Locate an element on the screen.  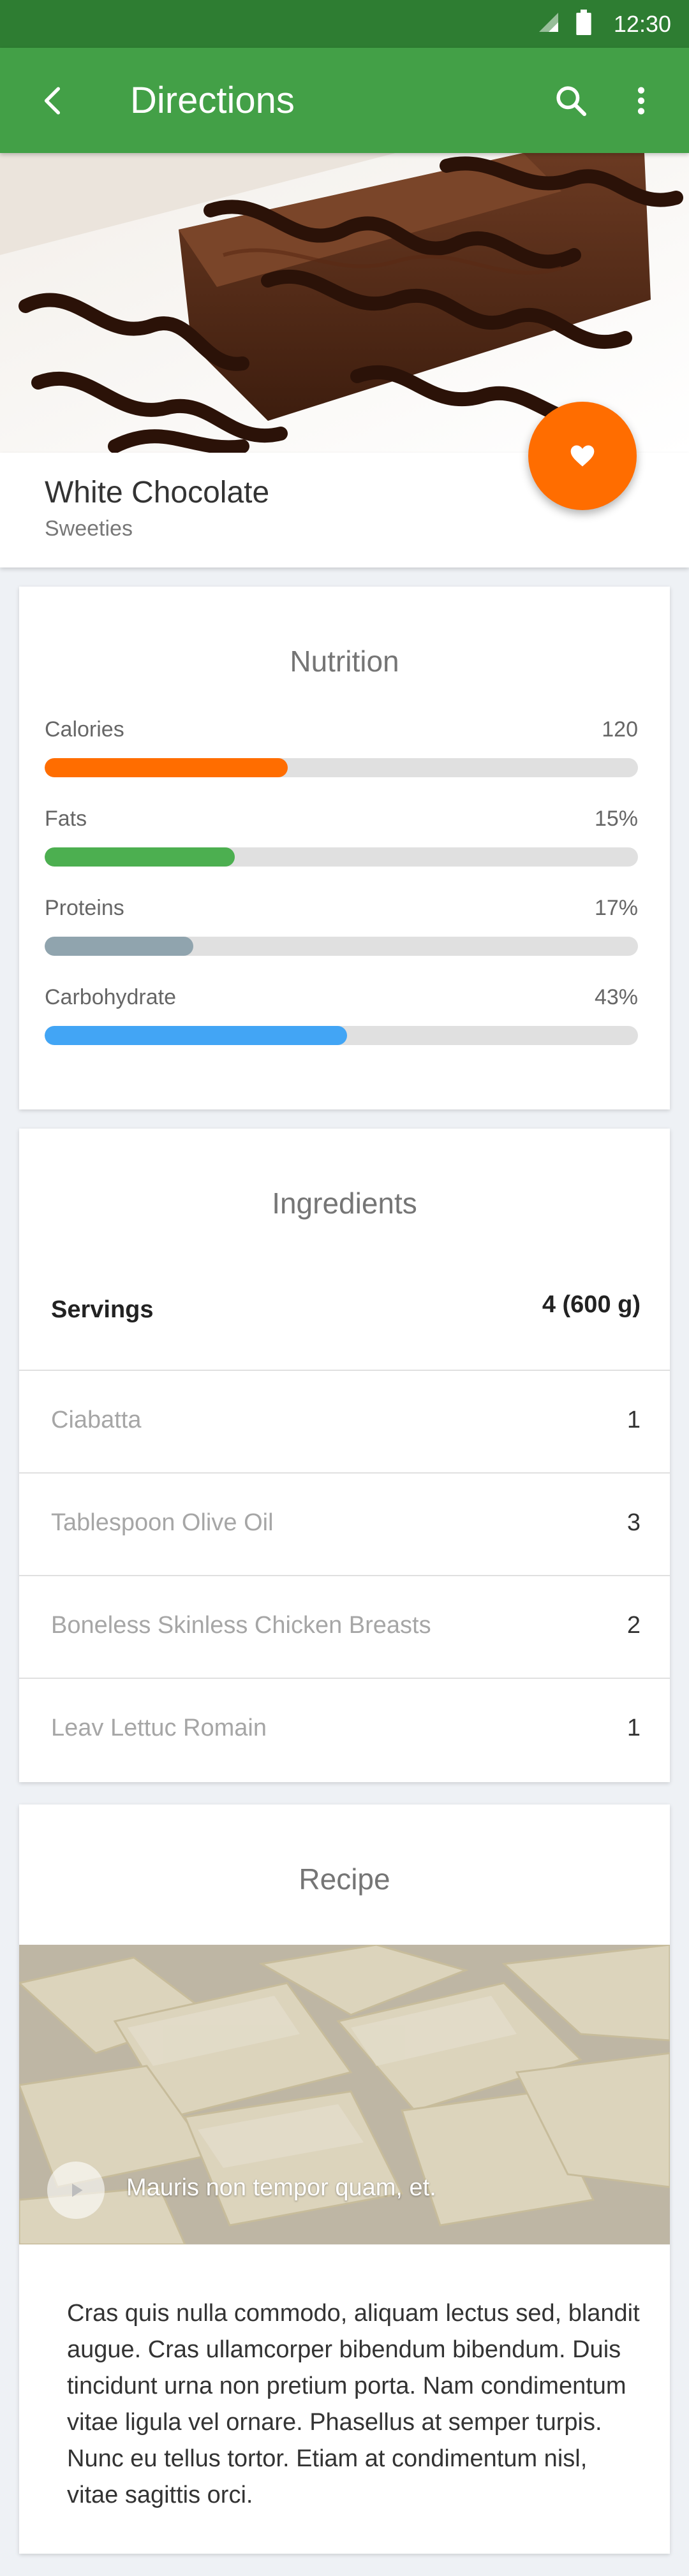
ingredient-name: Ciabatta is located at coordinates (96, 1420).